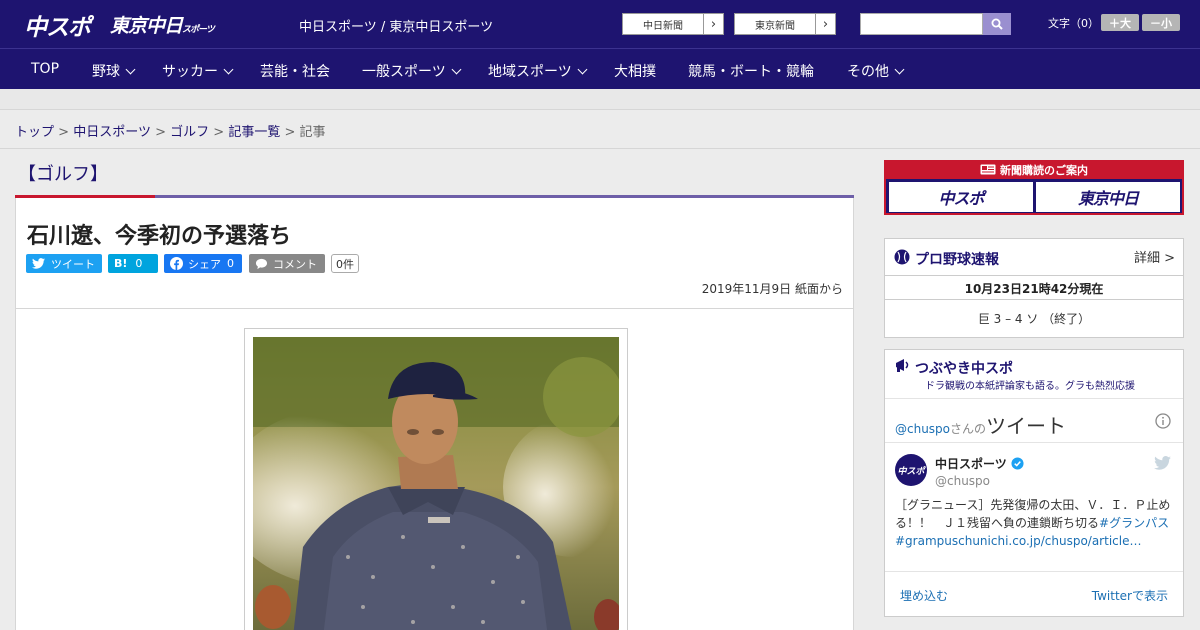  I want to click on comment-label: コメント, so click(295, 264).